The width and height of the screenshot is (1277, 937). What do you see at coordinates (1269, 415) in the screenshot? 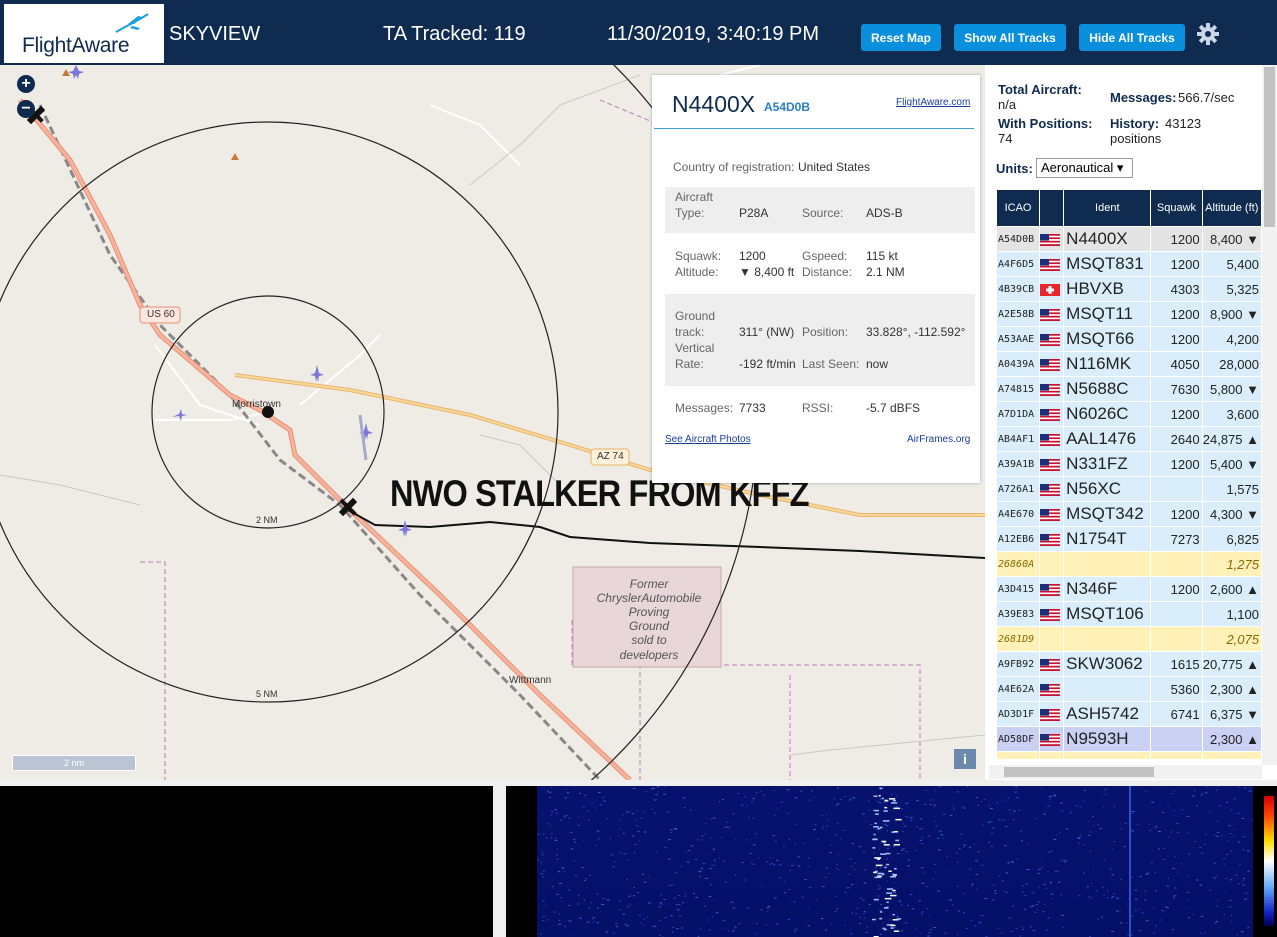
I see `vertical-scrollbar` at bounding box center [1269, 415].